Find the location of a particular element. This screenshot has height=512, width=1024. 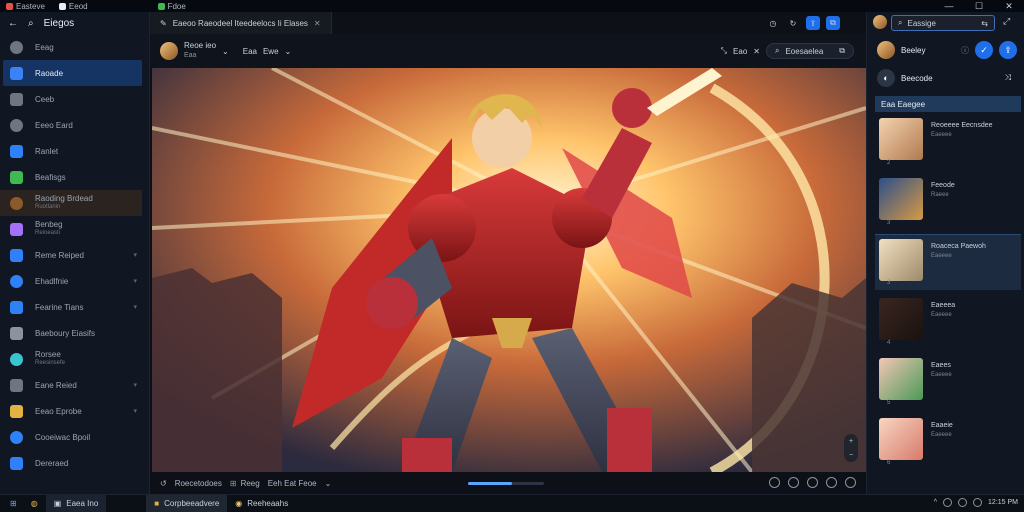

close-button: ✕ is located at coordinates (1009, 6).